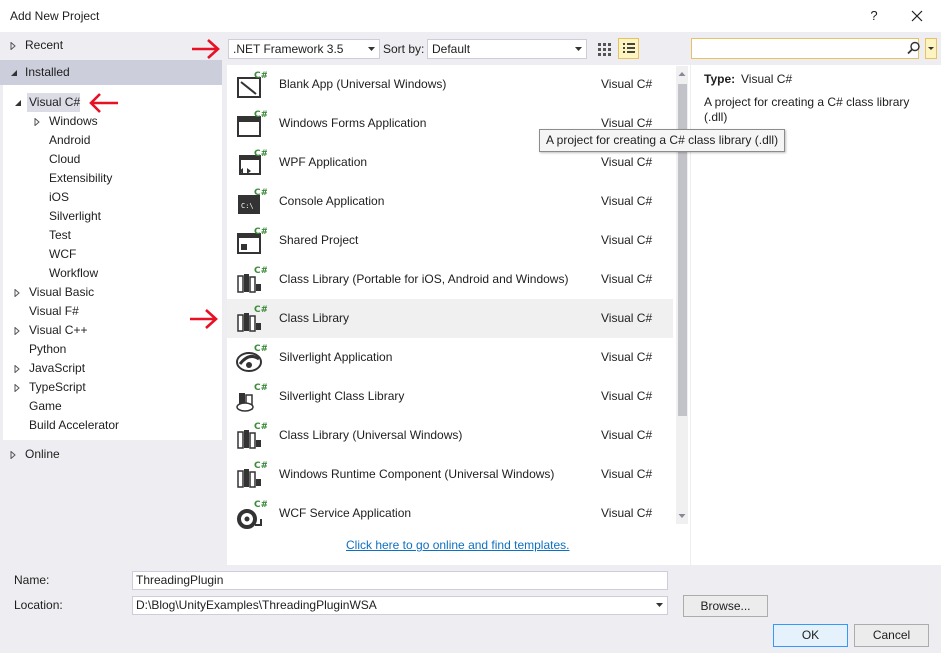 This screenshot has width=941, height=653. What do you see at coordinates (251, 358) in the screenshot?
I see `silverlight-icon: C#` at bounding box center [251, 358].